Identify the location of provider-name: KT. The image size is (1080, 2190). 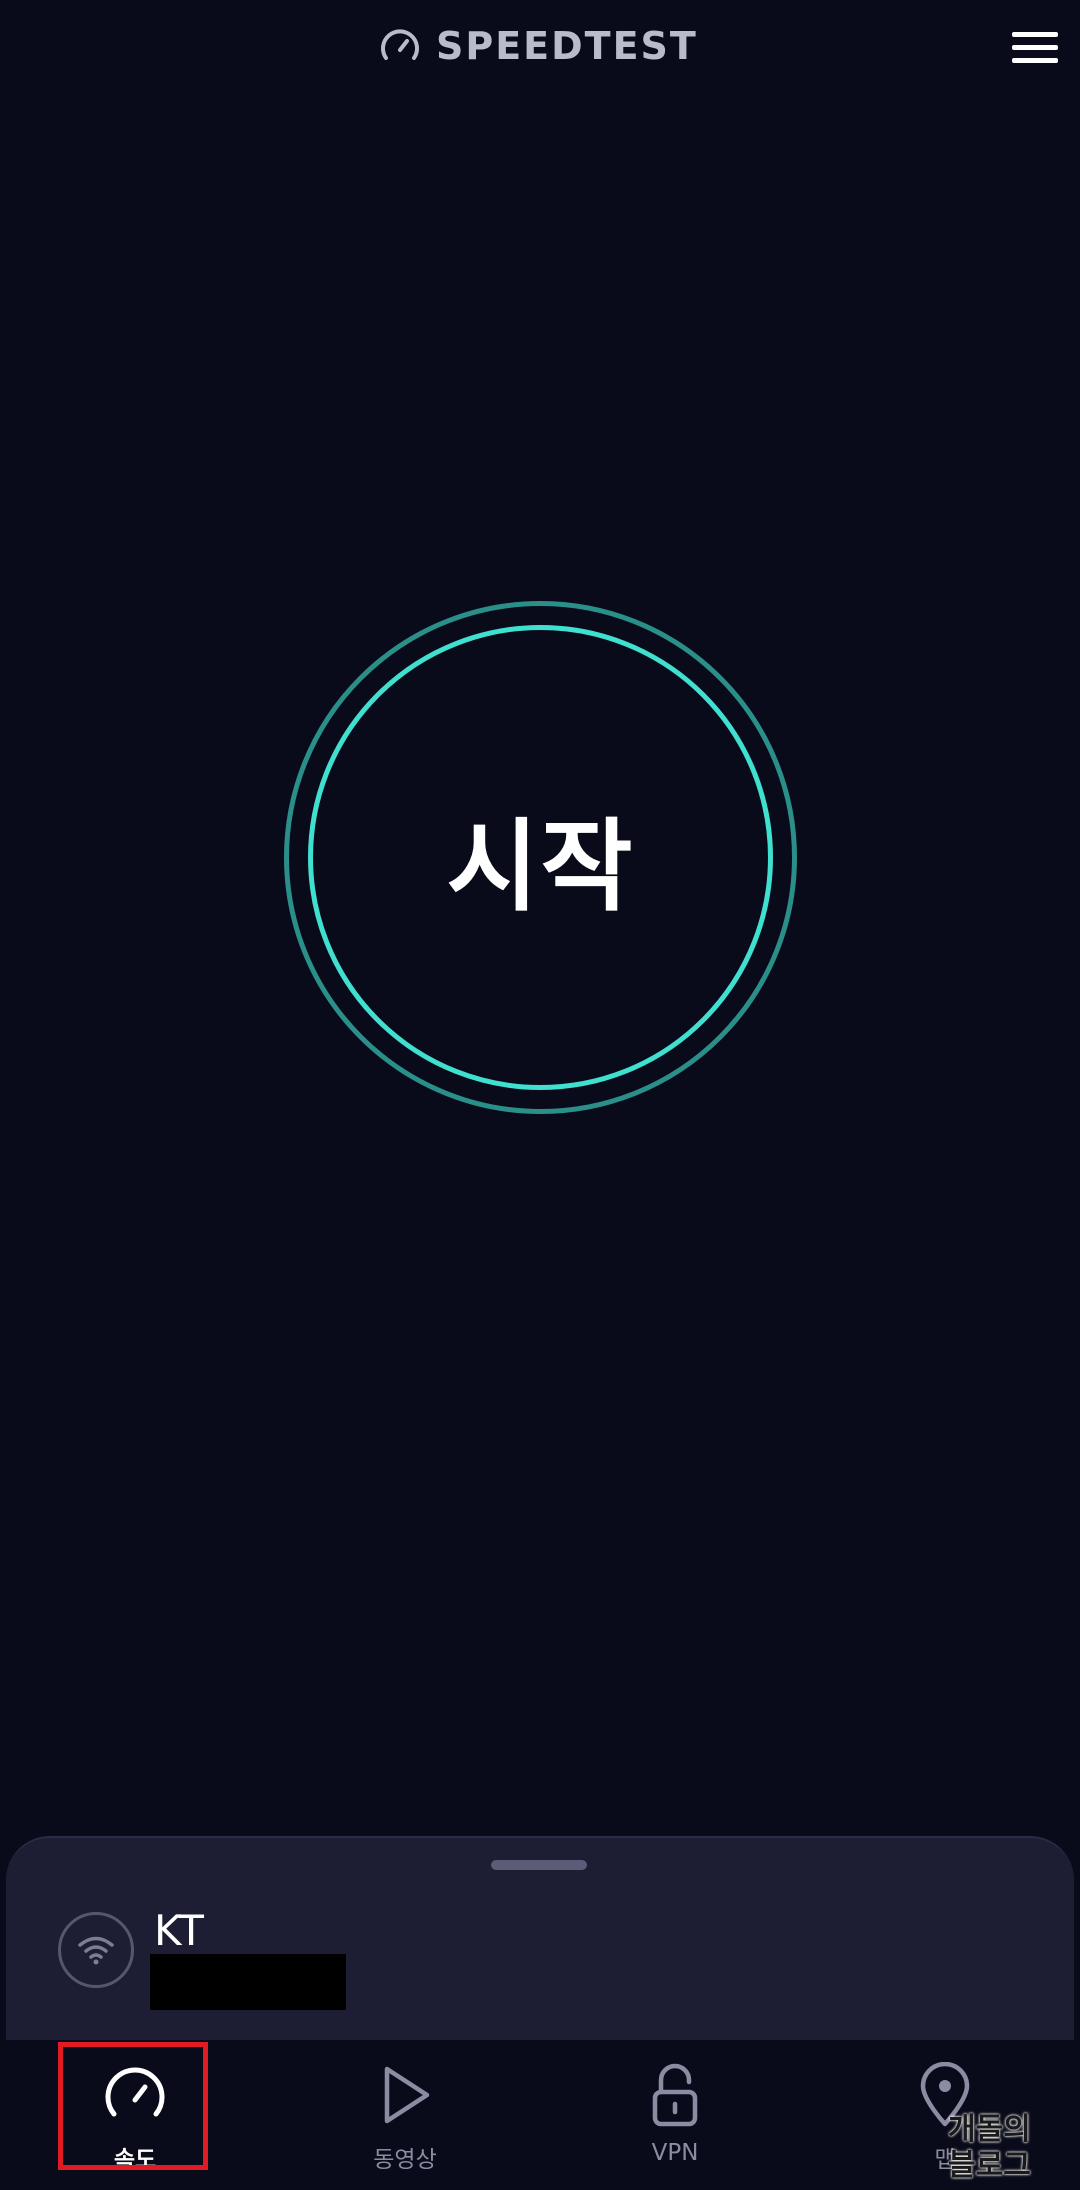
(179, 1930).